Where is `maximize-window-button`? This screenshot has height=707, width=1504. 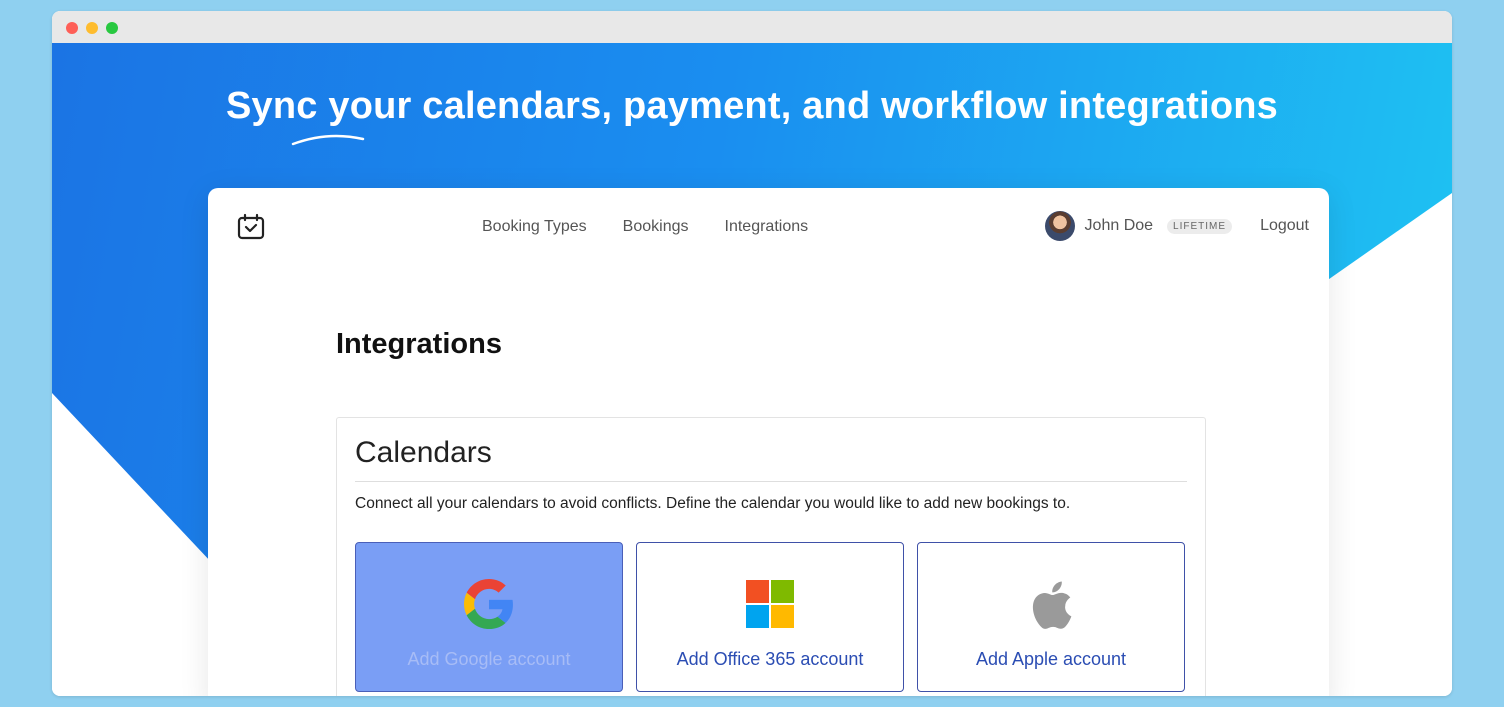
maximize-window-button is located at coordinates (112, 28).